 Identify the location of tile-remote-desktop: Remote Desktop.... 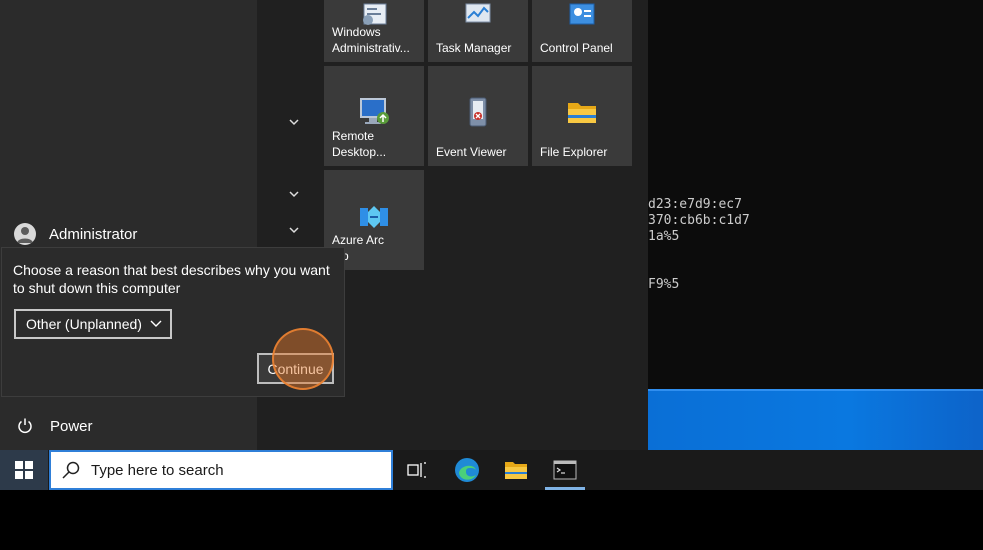
(374, 116).